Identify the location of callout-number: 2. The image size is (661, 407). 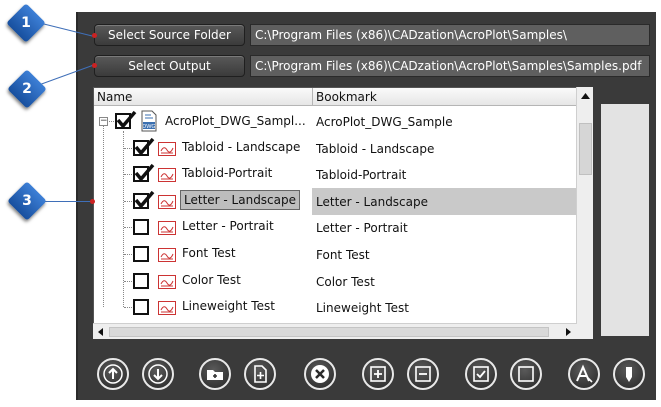
(27, 89).